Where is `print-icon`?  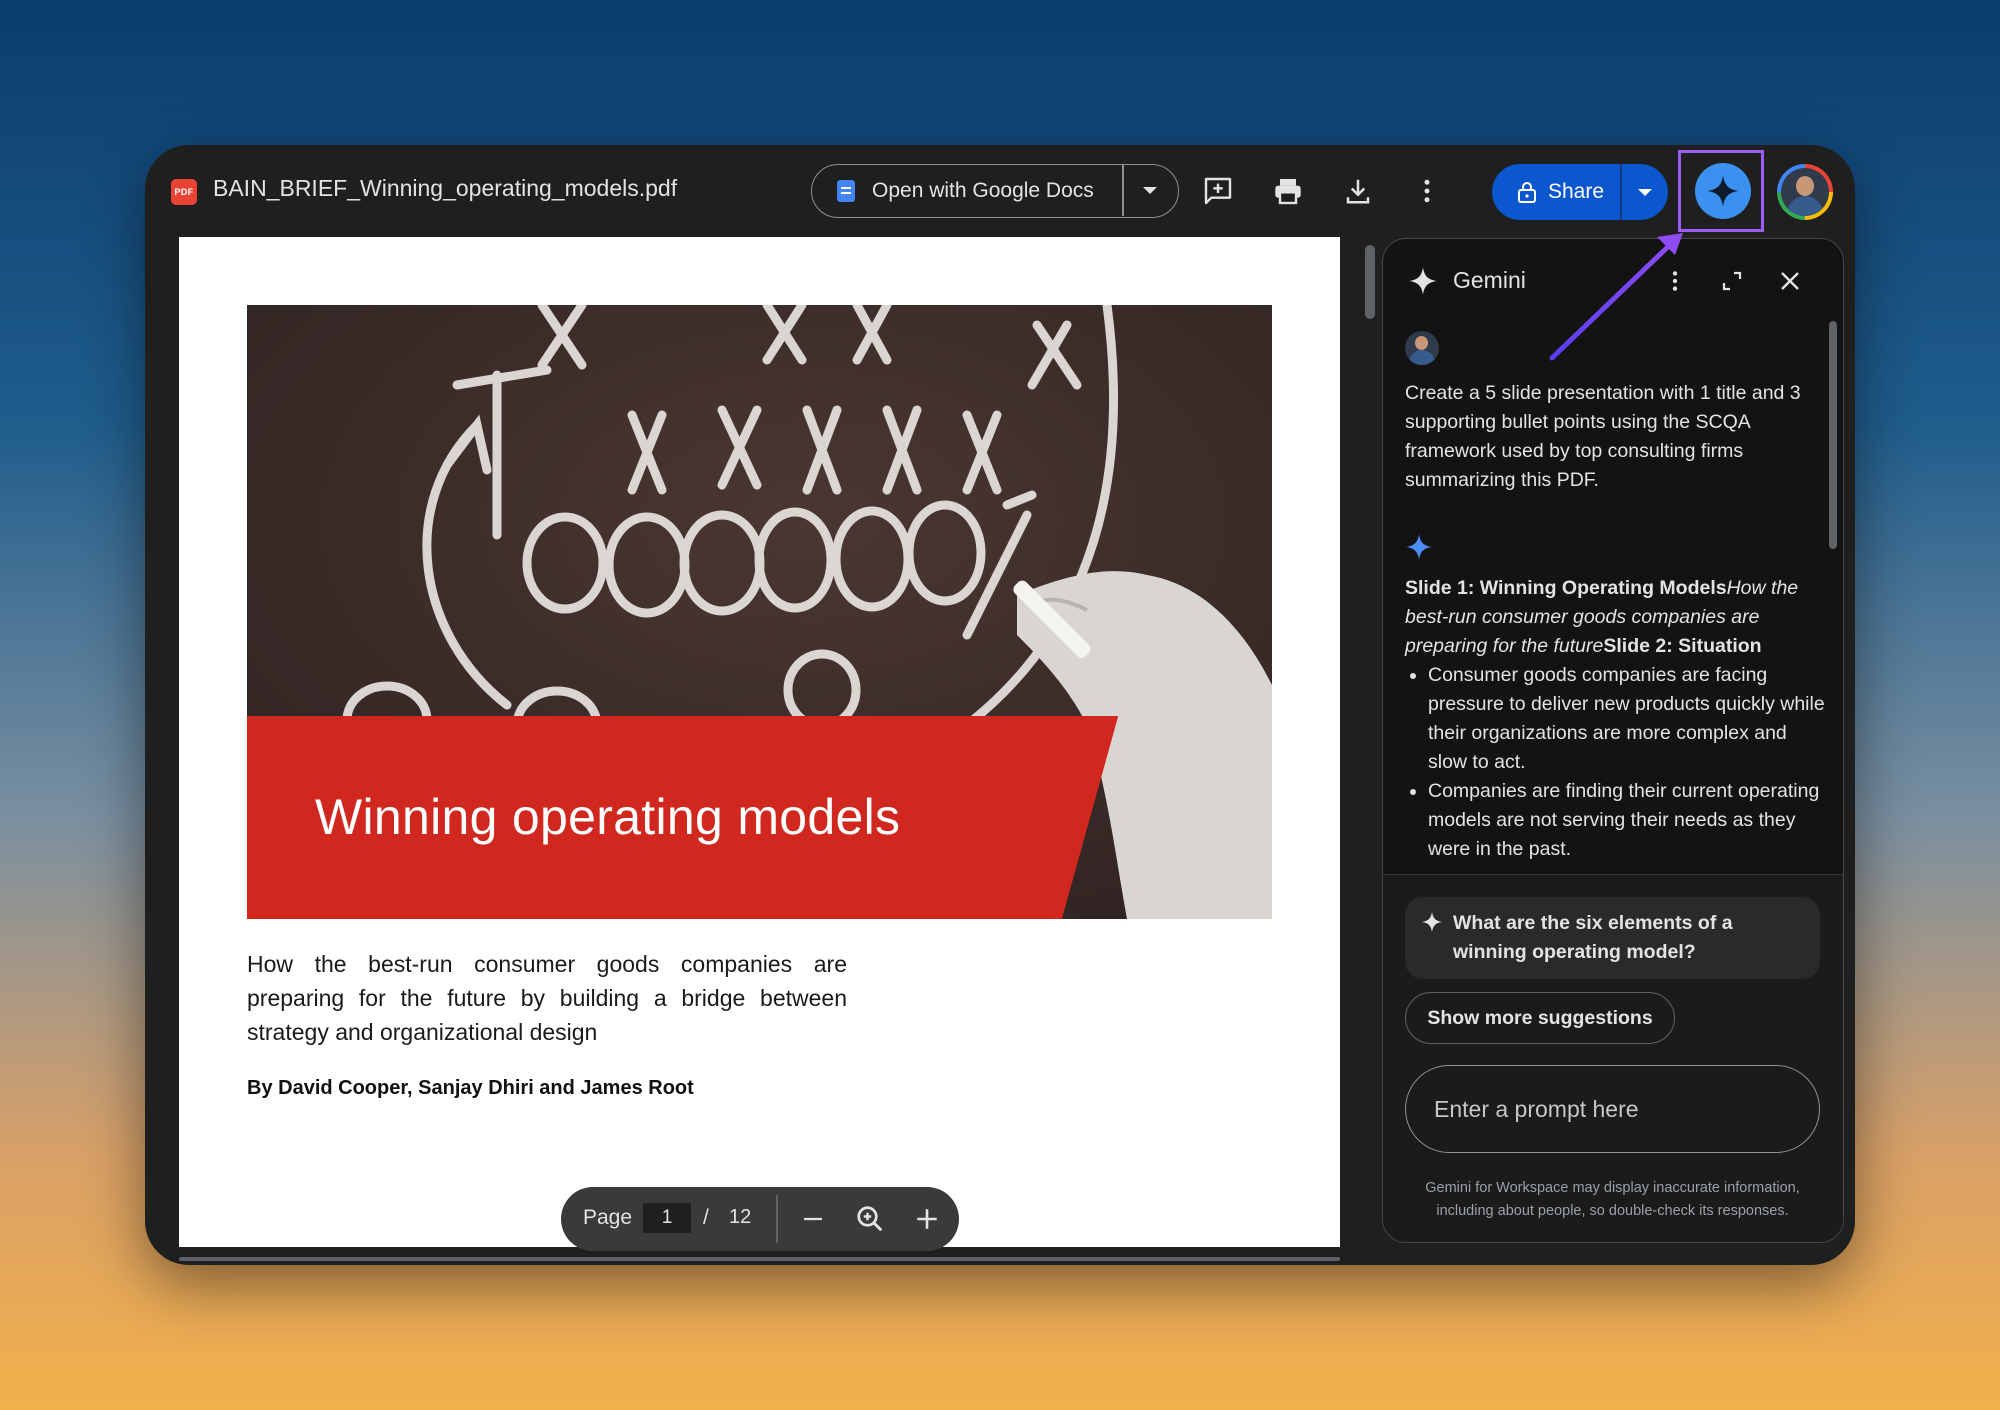 print-icon is located at coordinates (1288, 192).